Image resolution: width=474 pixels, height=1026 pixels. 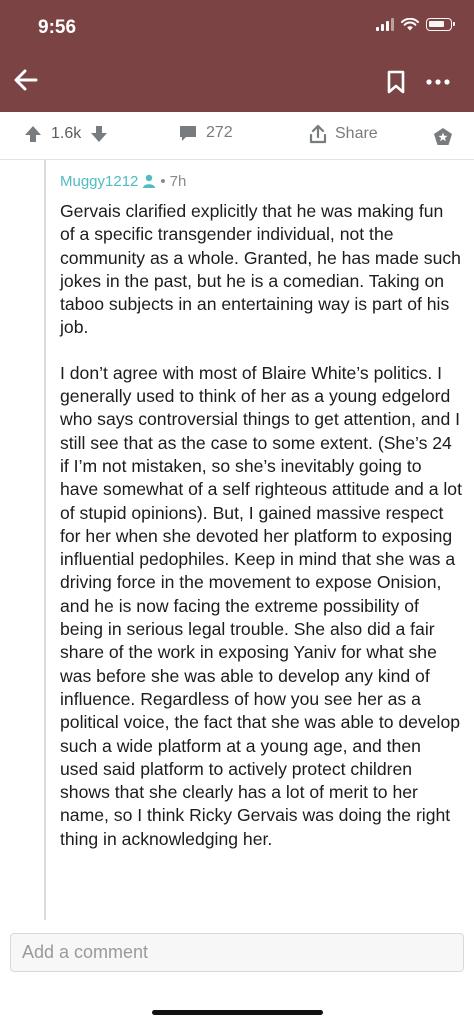 What do you see at coordinates (356, 133) in the screenshot?
I see `share-label: Share` at bounding box center [356, 133].